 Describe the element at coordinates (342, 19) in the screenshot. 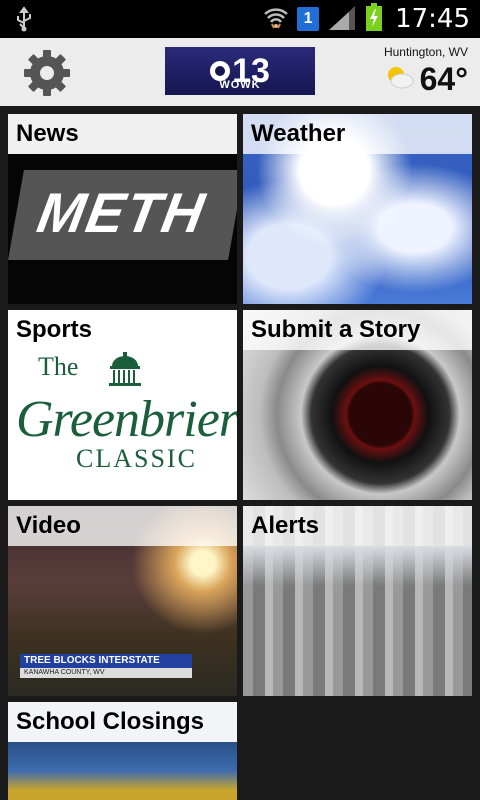

I see `signal-icon` at that location.